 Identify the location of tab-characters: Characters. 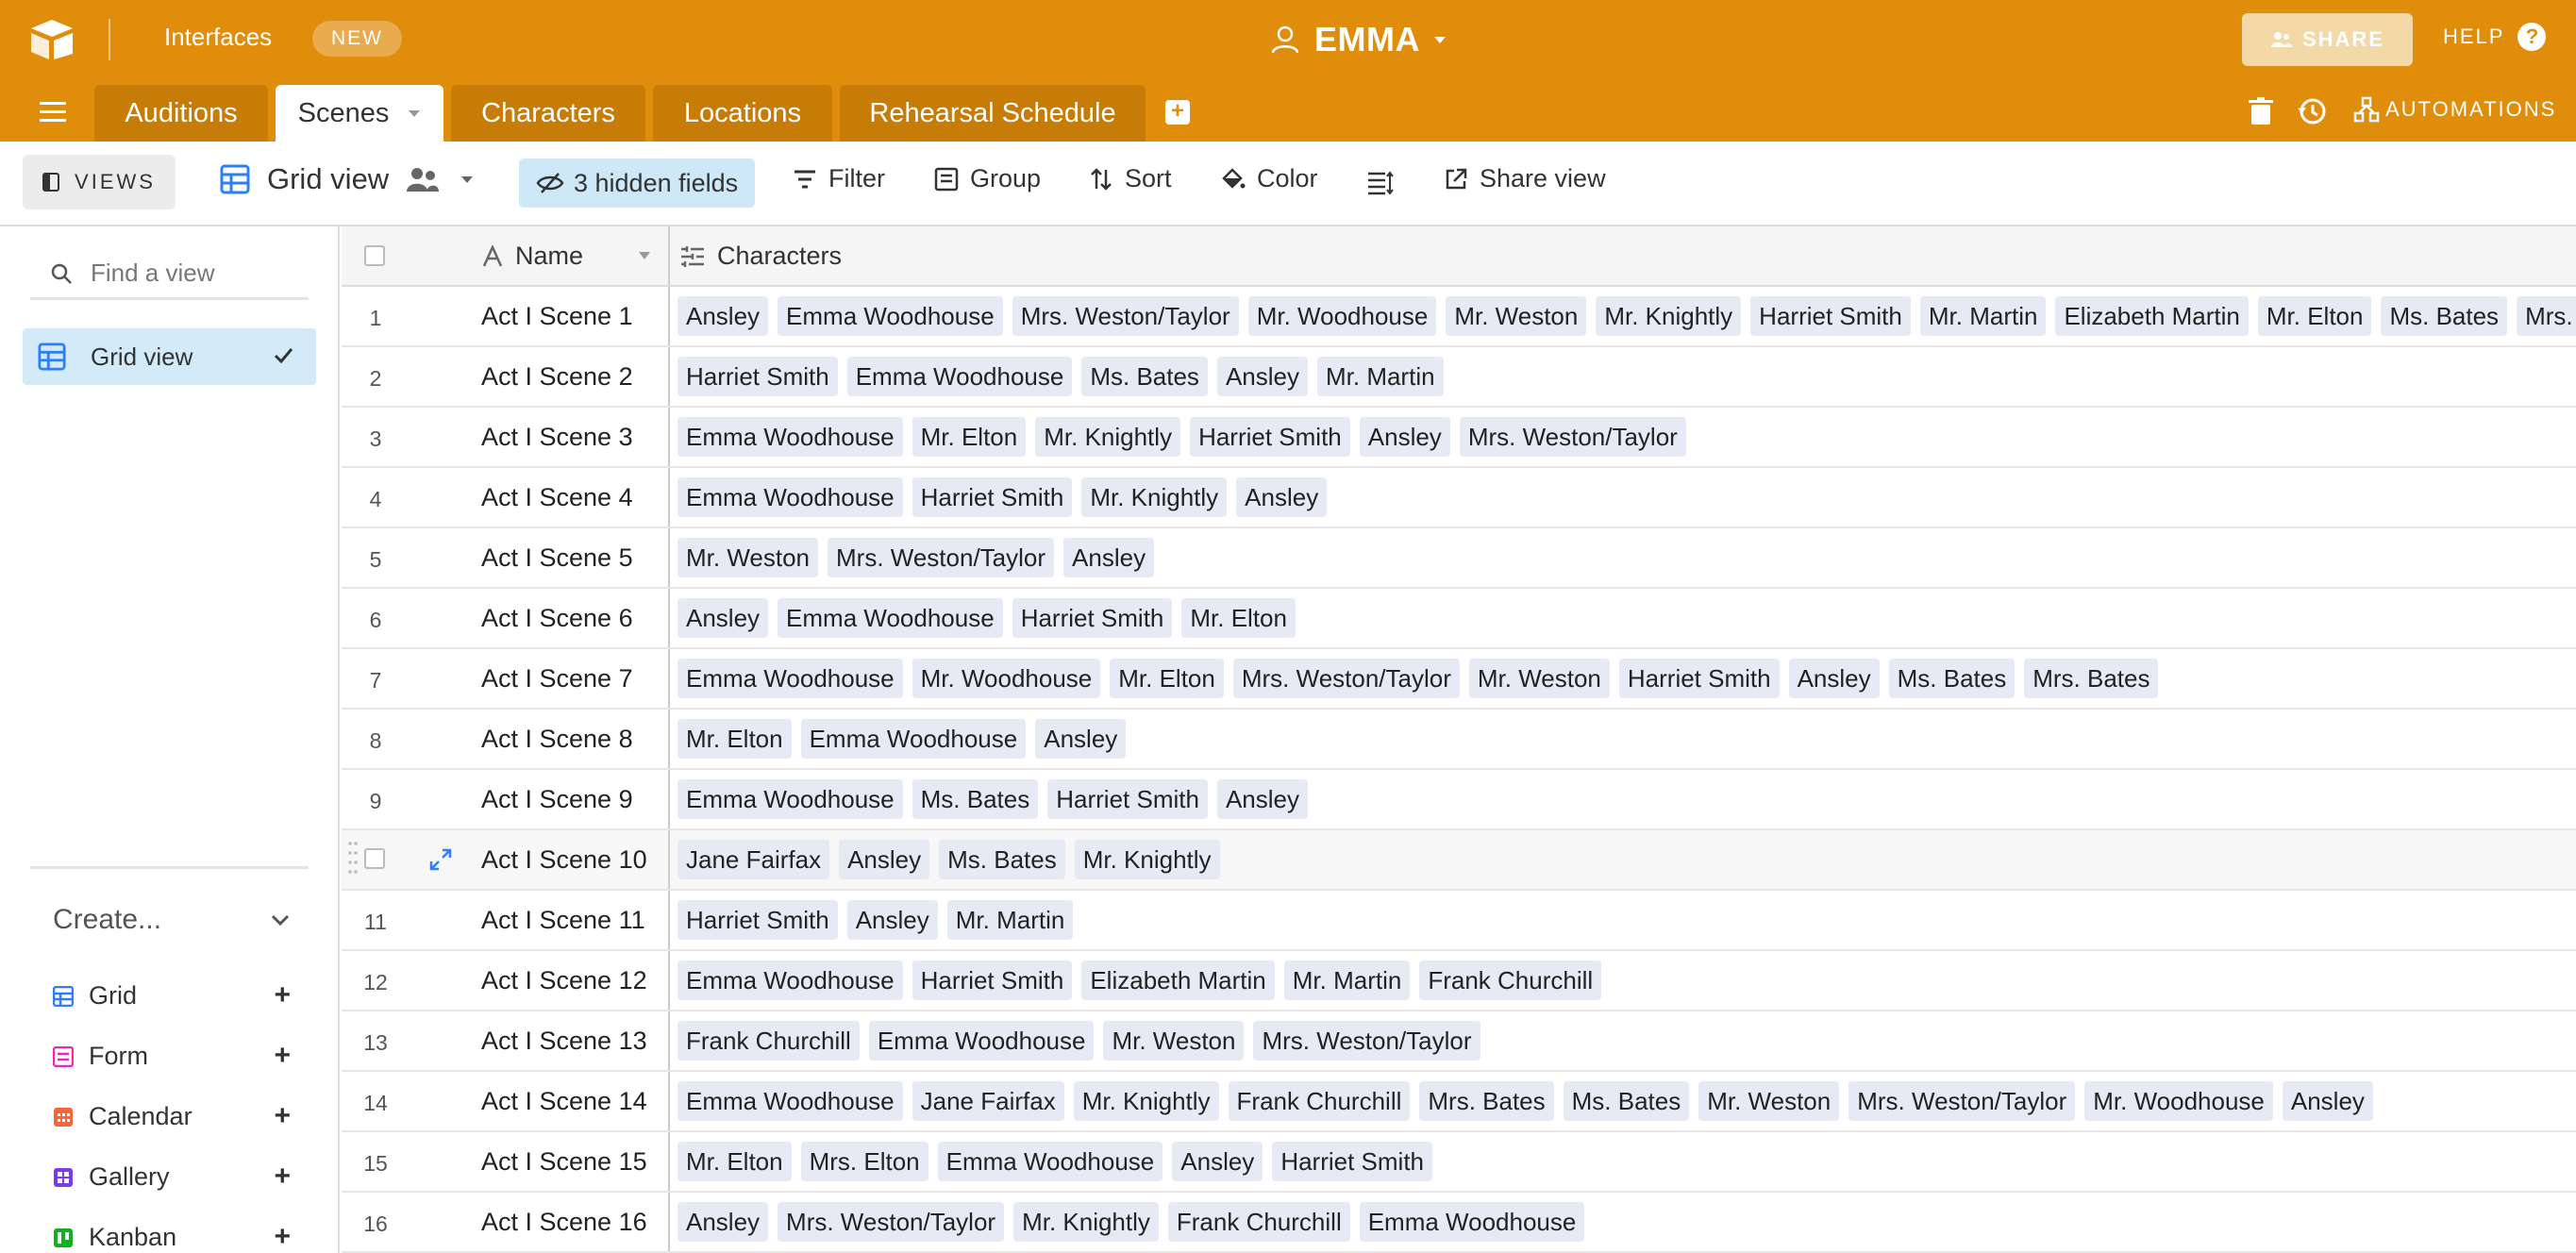
(548, 114).